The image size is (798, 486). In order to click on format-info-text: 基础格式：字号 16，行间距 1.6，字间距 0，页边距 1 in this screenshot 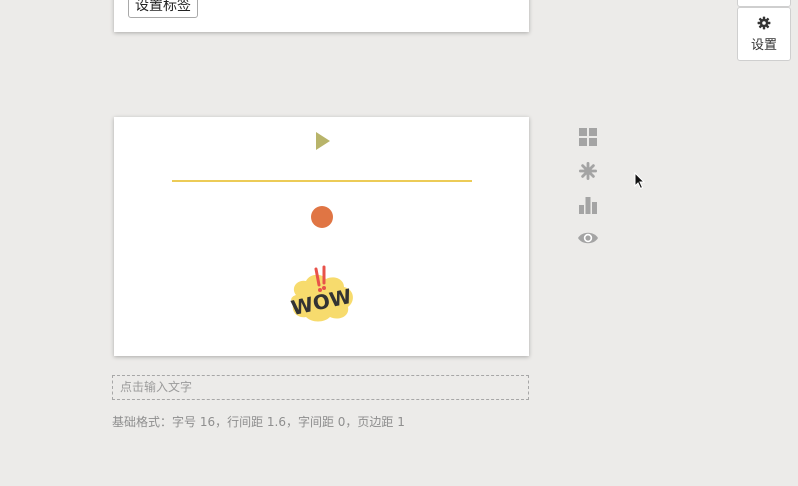, I will do `click(258, 422)`.